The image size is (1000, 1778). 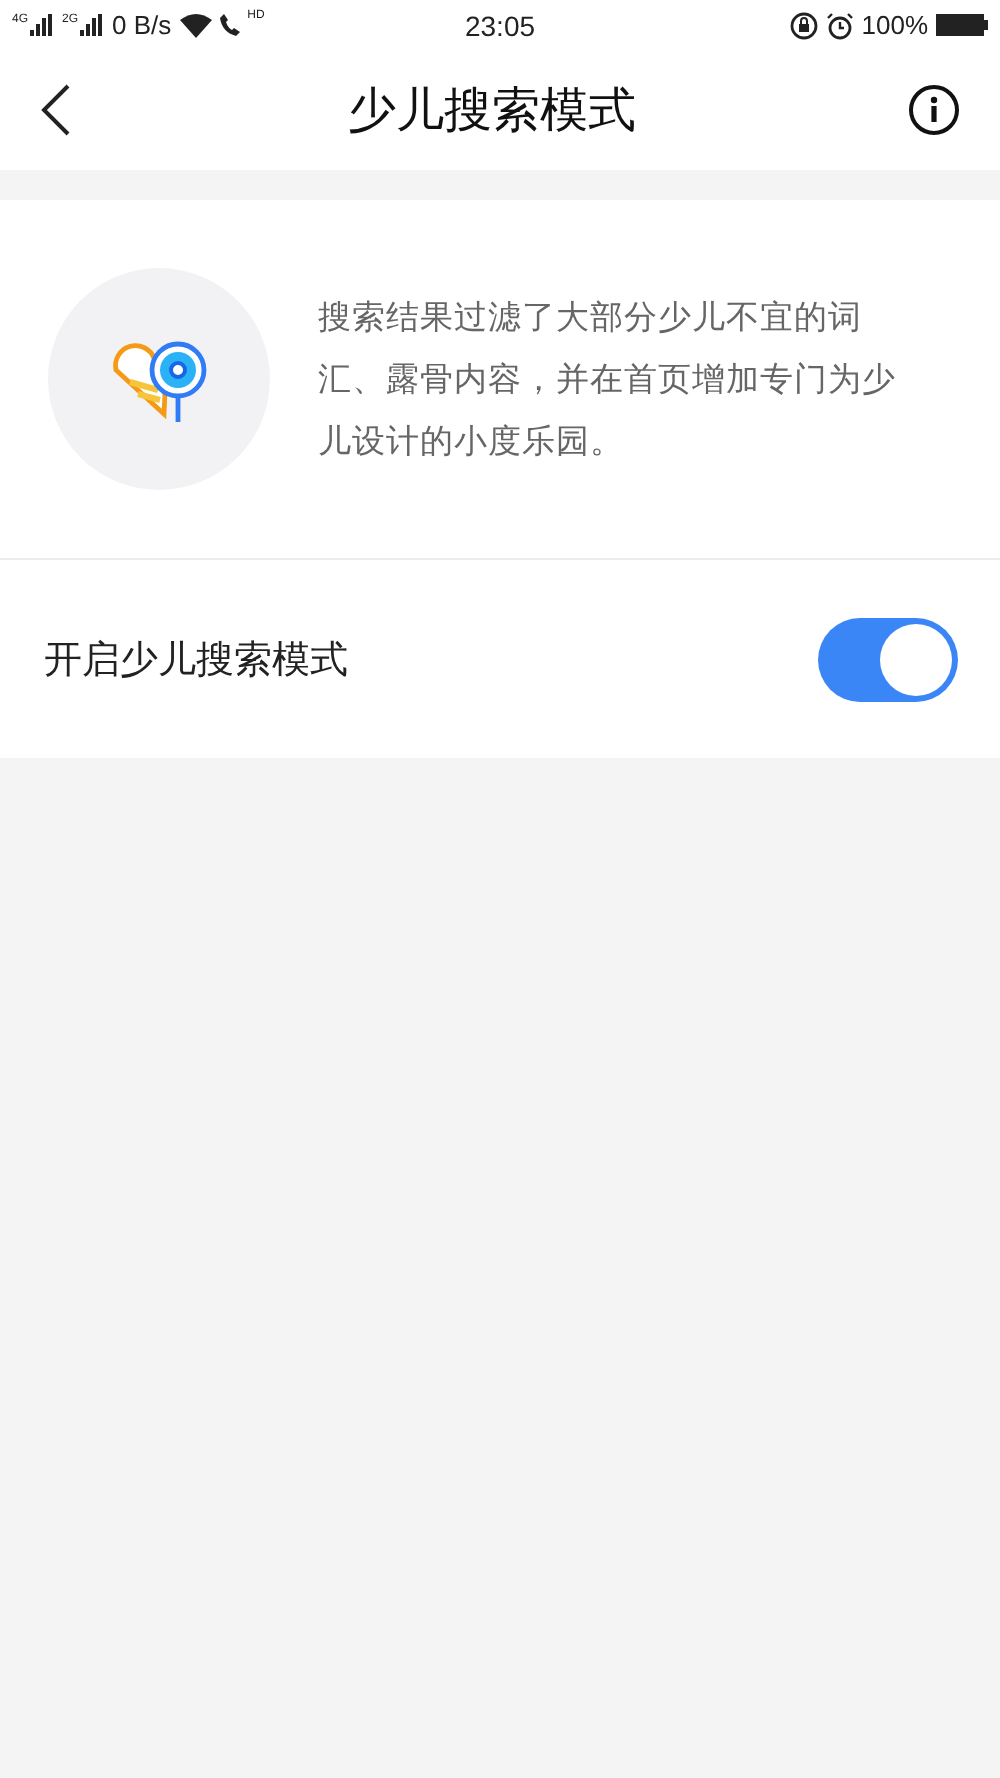 I want to click on alarm-icon, so click(x=839, y=25).